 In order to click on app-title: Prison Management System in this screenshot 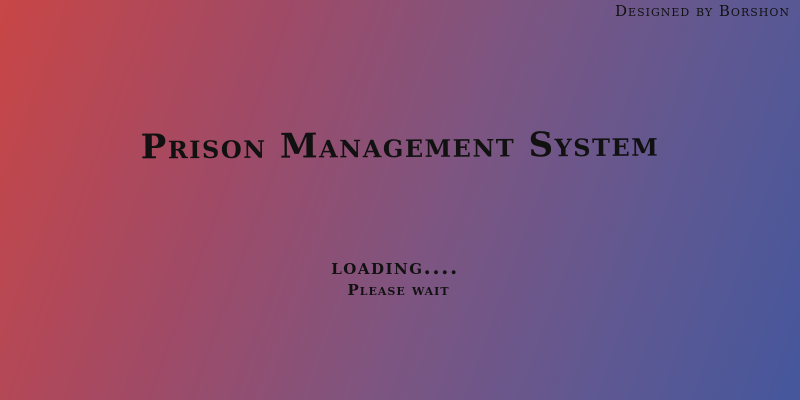, I will do `click(400, 146)`.